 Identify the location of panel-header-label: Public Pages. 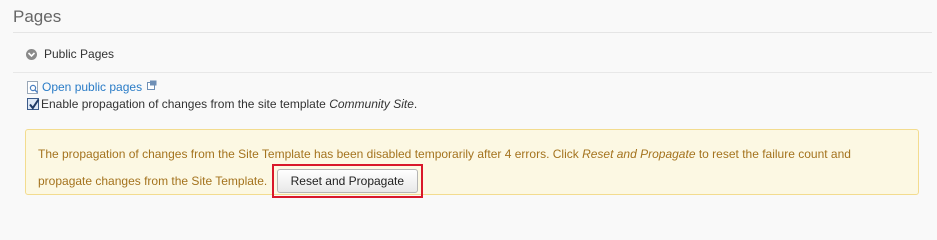
(79, 54).